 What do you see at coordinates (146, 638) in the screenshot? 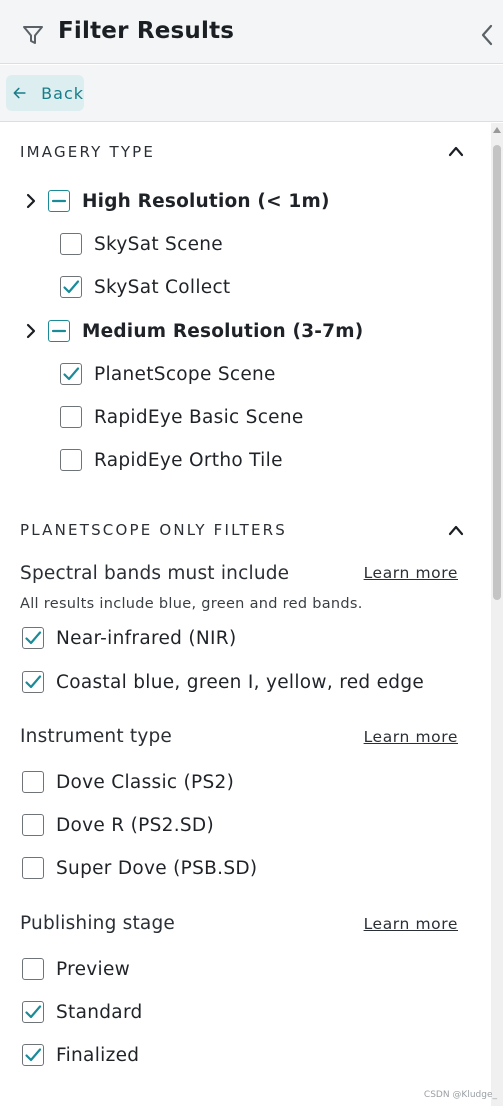
I see `option-label: Near-infrared (NIR)` at bounding box center [146, 638].